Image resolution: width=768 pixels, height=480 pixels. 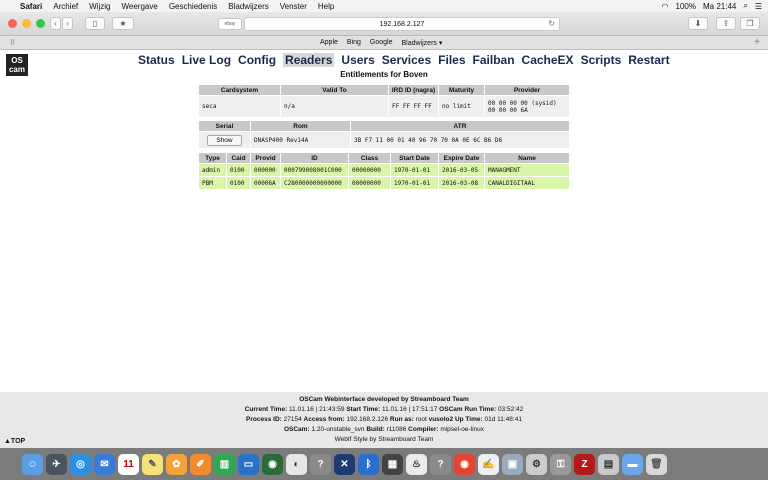 What do you see at coordinates (745, 6) in the screenshot?
I see `search-icon: ⌕` at bounding box center [745, 6].